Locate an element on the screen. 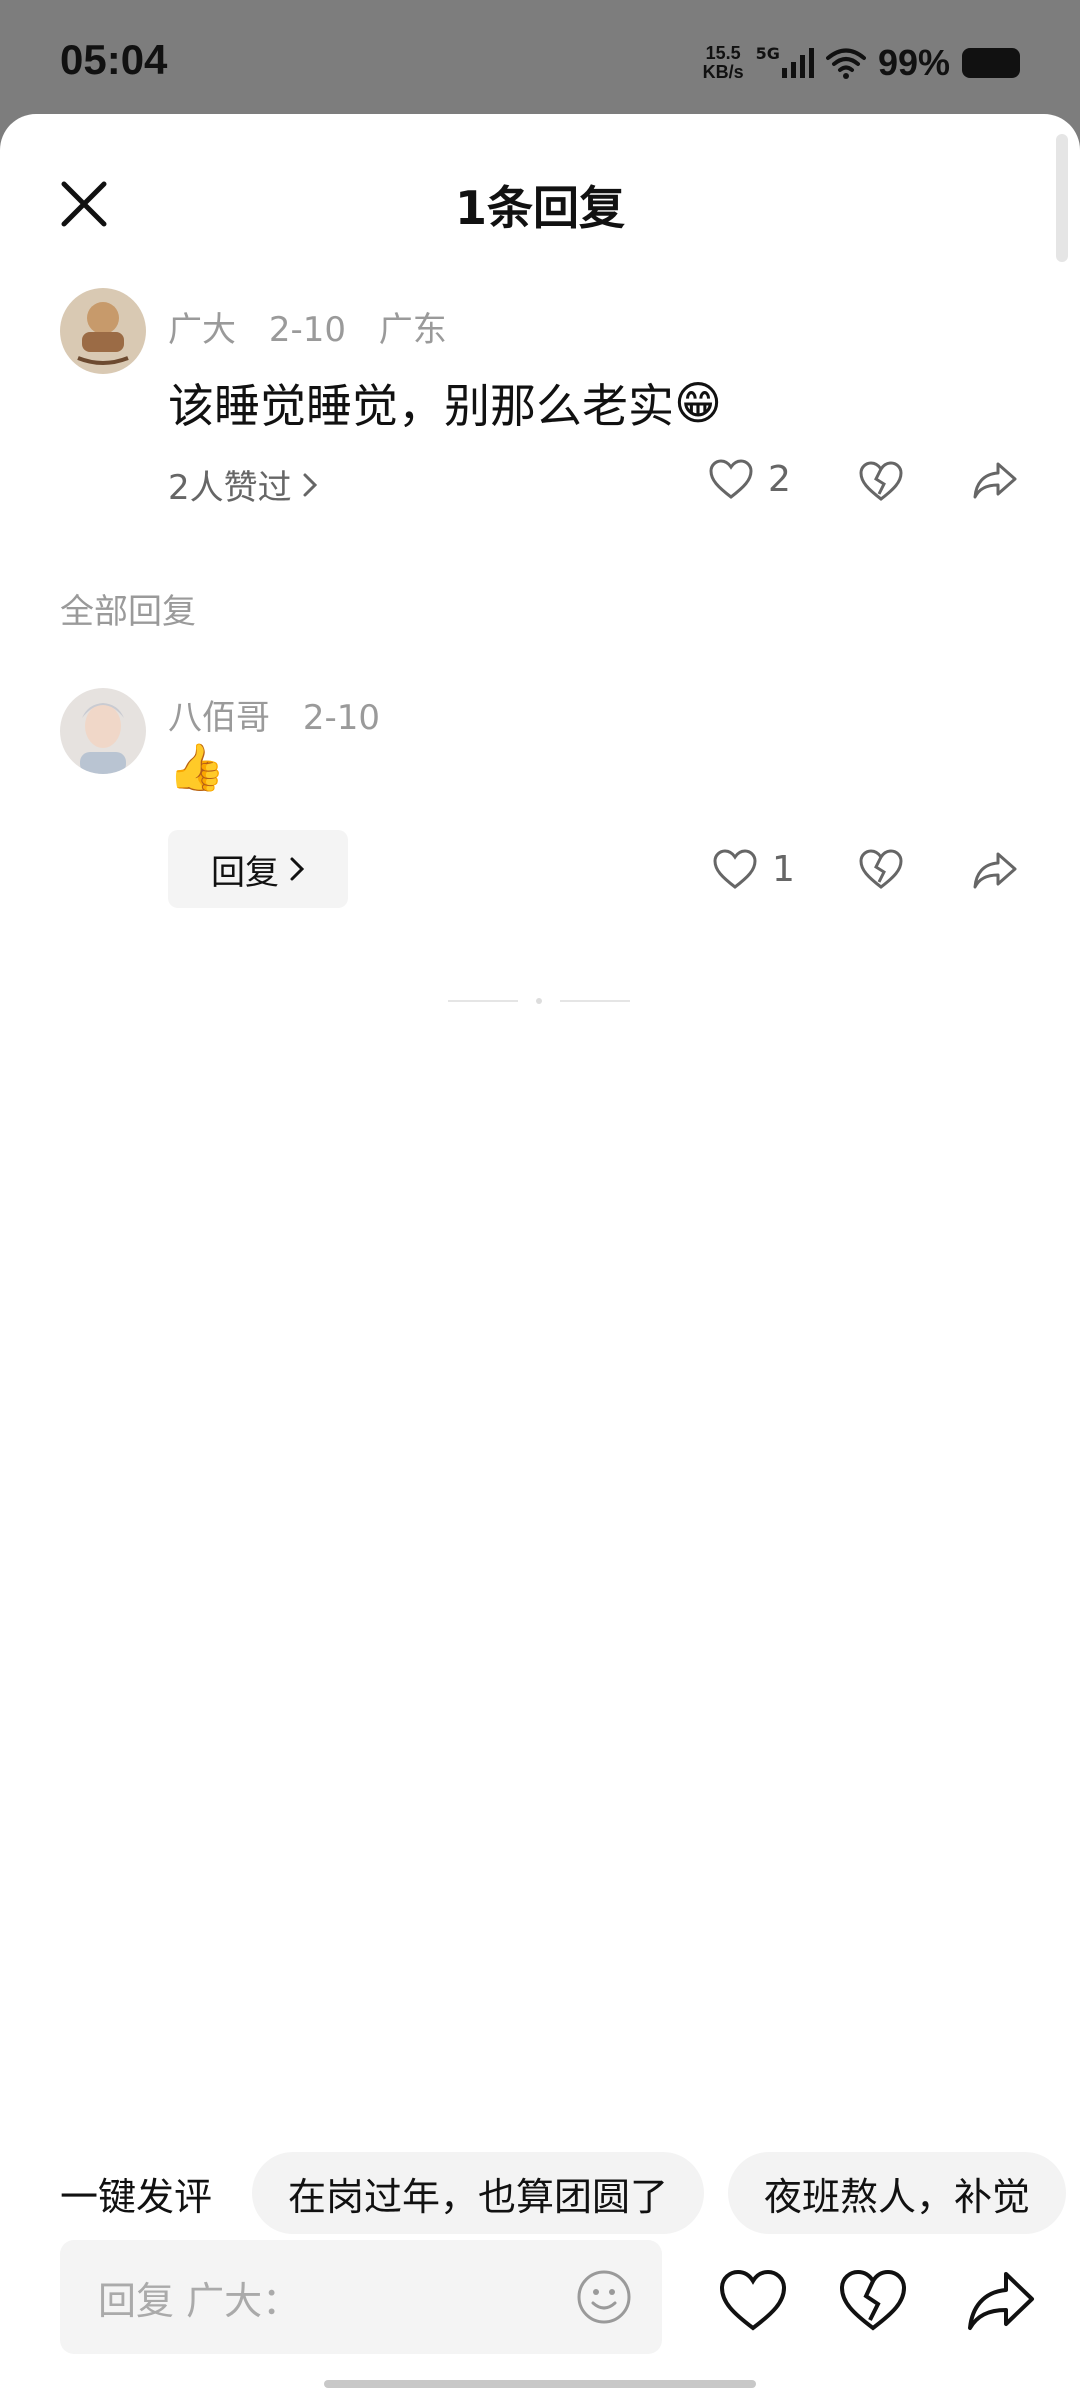 The width and height of the screenshot is (1080, 2392). thumbs-up-emoji: 👍 is located at coordinates (197, 767).